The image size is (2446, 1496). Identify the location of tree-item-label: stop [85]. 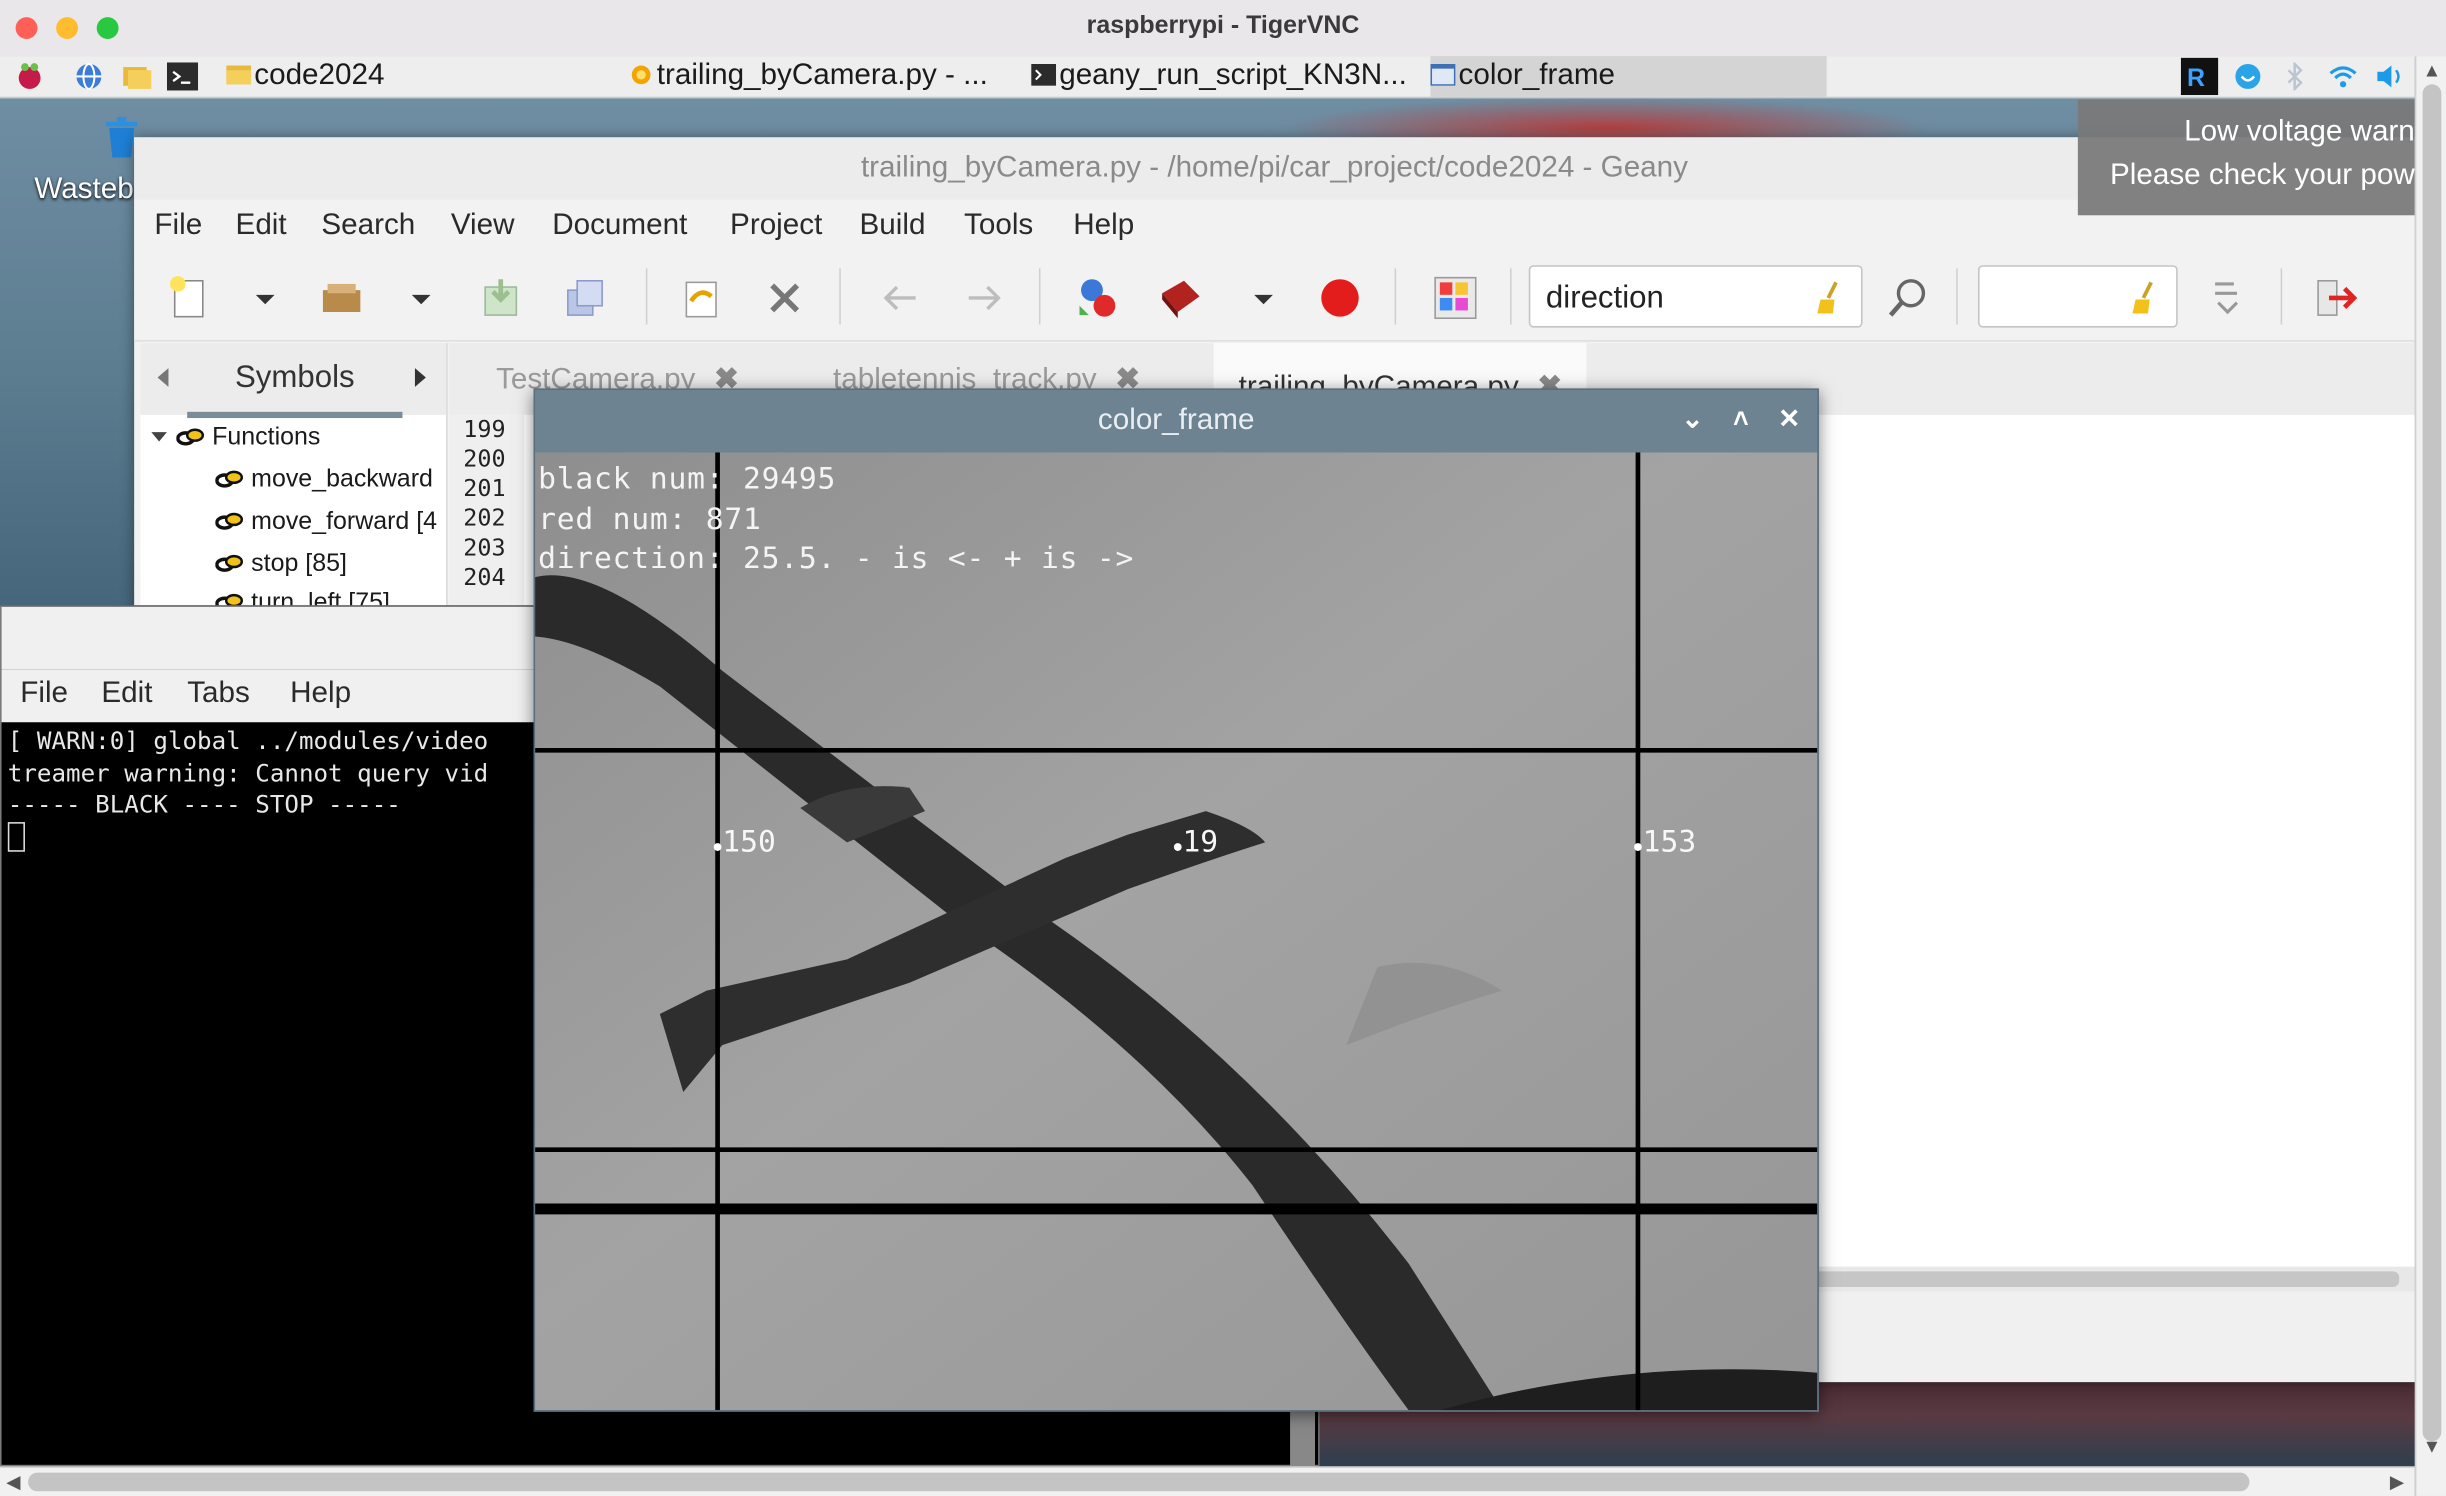
(299, 564).